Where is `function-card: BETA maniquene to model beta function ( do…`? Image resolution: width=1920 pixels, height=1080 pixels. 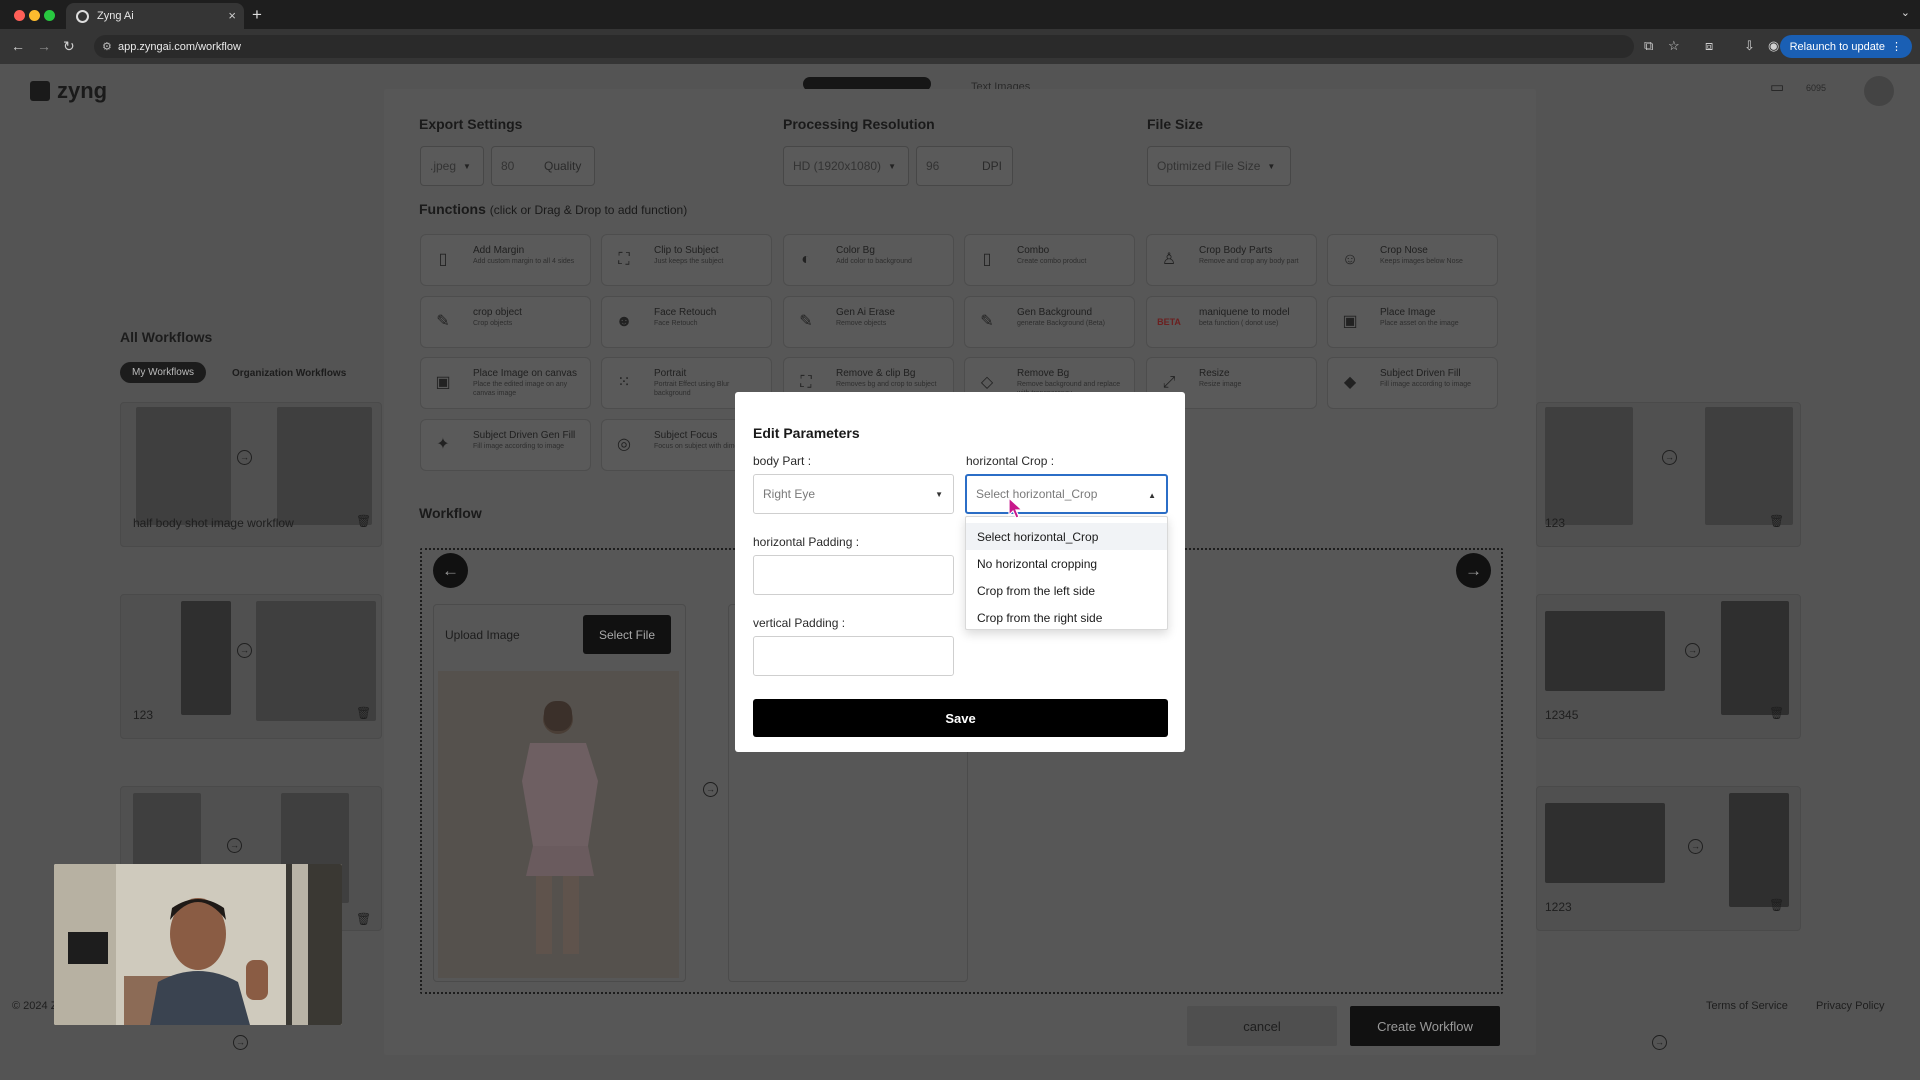 function-card: BETA maniquene to model beta function ( do… is located at coordinates (1231, 322).